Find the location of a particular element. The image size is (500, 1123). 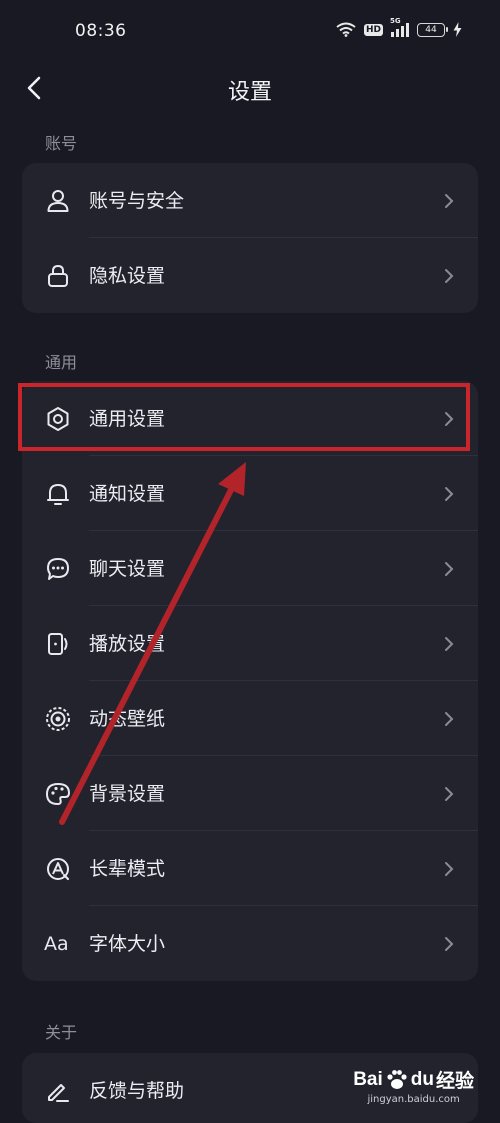

settings-item-label: 长辈模式 is located at coordinates (127, 869).